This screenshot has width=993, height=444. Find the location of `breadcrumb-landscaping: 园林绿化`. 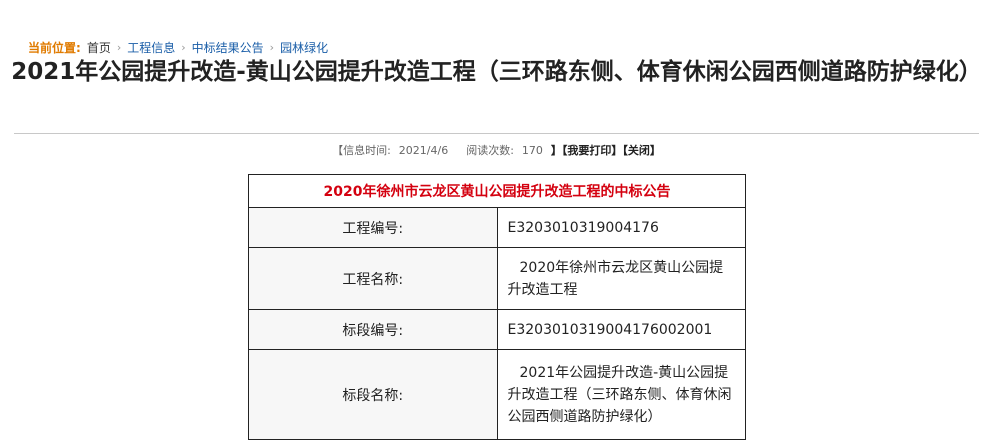

breadcrumb-landscaping: 园林绿化 is located at coordinates (304, 47).